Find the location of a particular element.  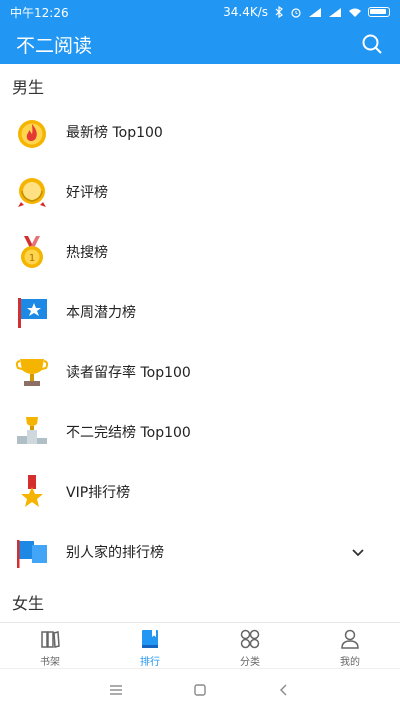

fire-medal-icon is located at coordinates (32, 134).